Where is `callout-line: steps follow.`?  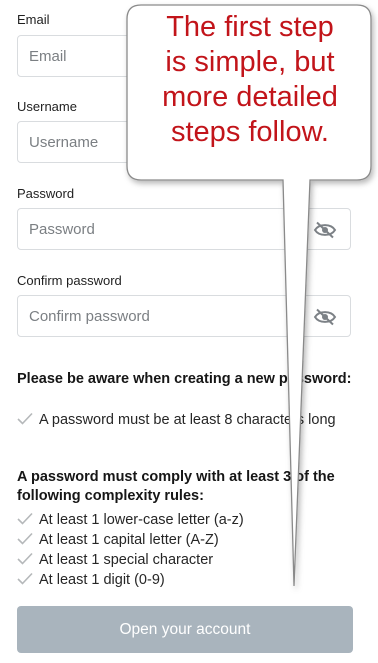 callout-line: steps follow. is located at coordinates (250, 132).